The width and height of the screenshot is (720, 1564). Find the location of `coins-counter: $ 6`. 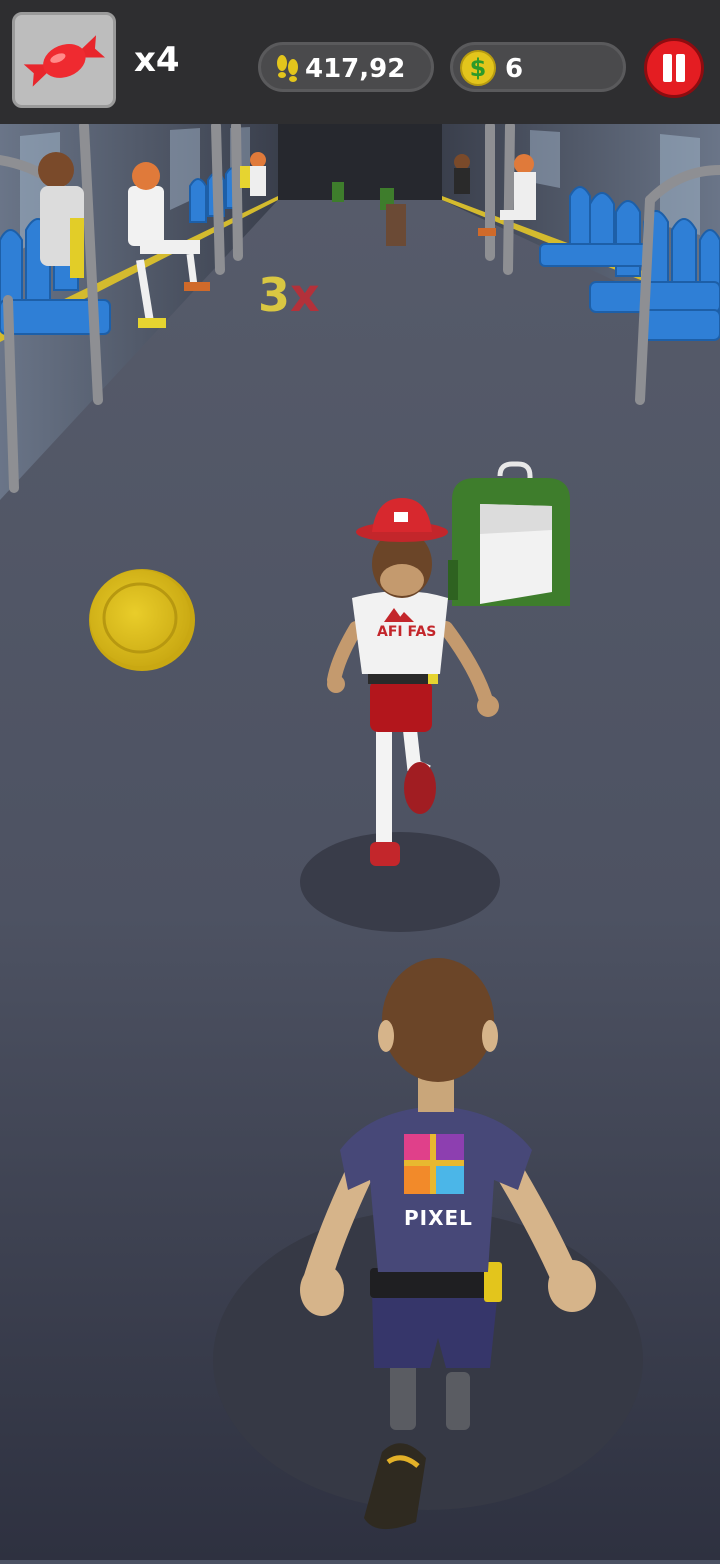

coins-counter: $ 6 is located at coordinates (538, 67).